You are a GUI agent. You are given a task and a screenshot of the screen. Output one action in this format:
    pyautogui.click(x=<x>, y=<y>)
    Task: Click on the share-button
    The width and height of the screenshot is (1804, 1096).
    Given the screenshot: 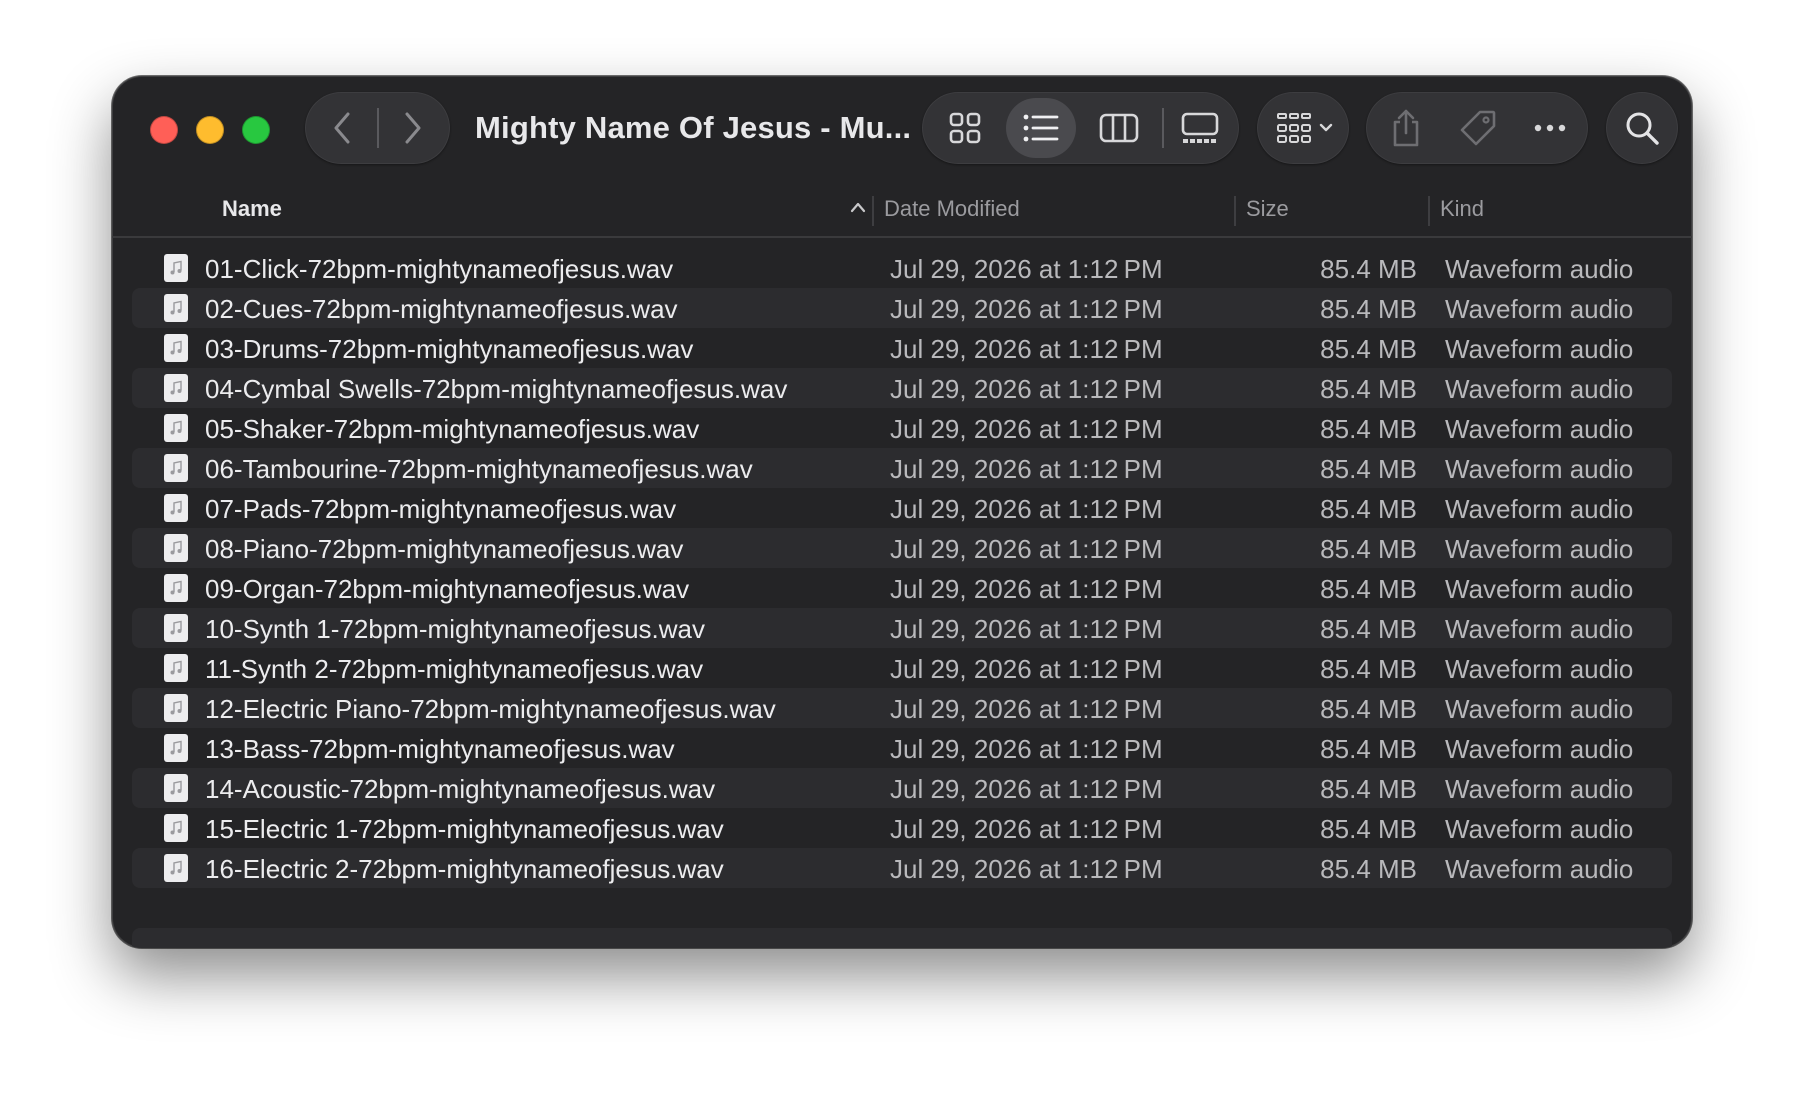 What is the action you would take?
    pyautogui.click(x=1406, y=128)
    